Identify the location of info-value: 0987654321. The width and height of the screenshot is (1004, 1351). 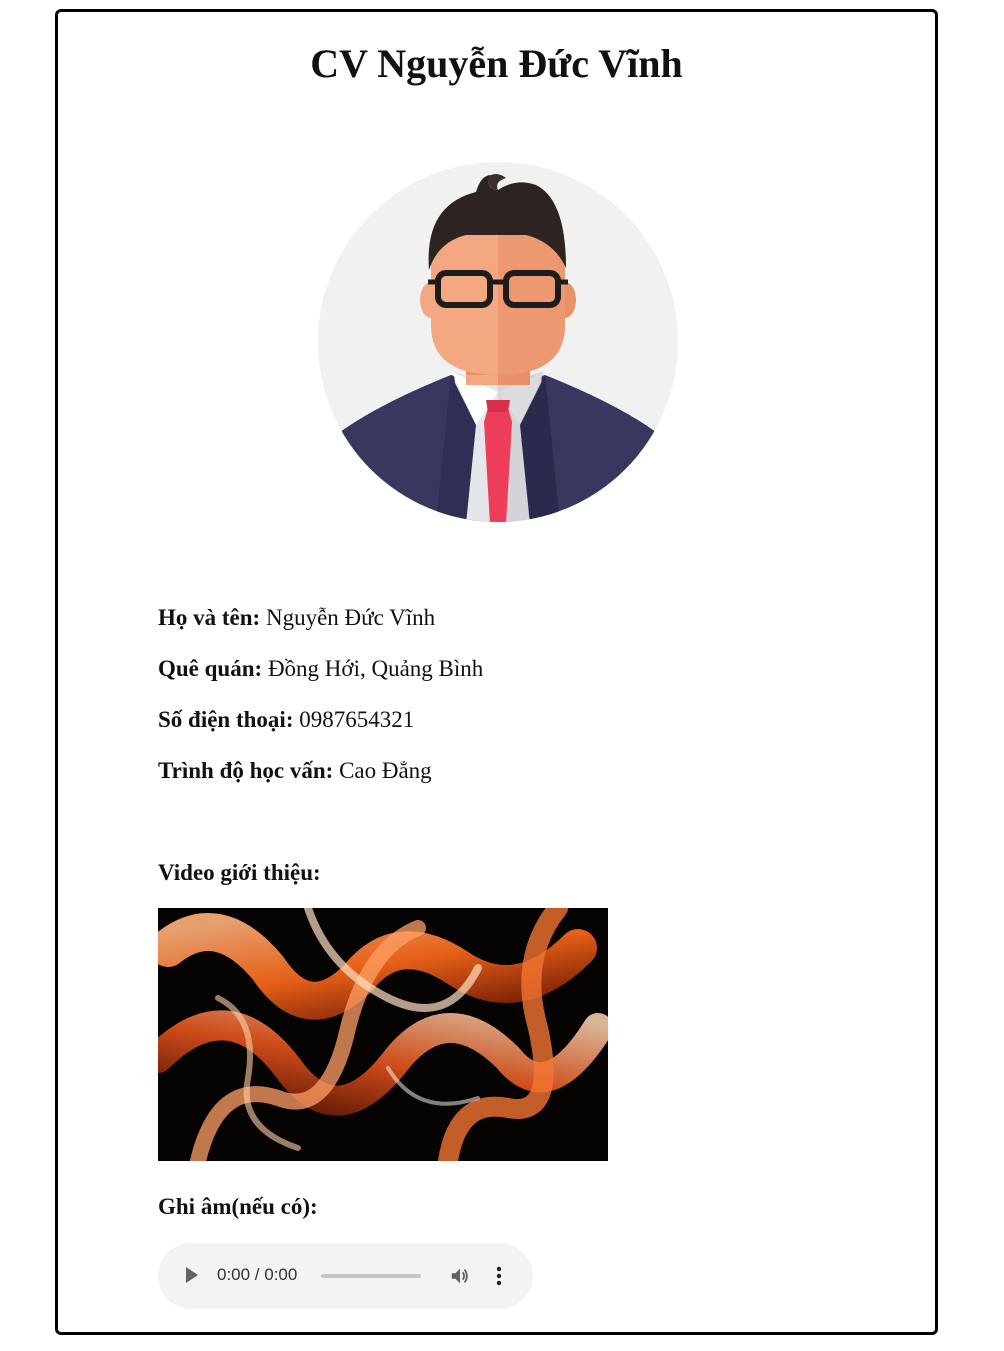
(354, 719).